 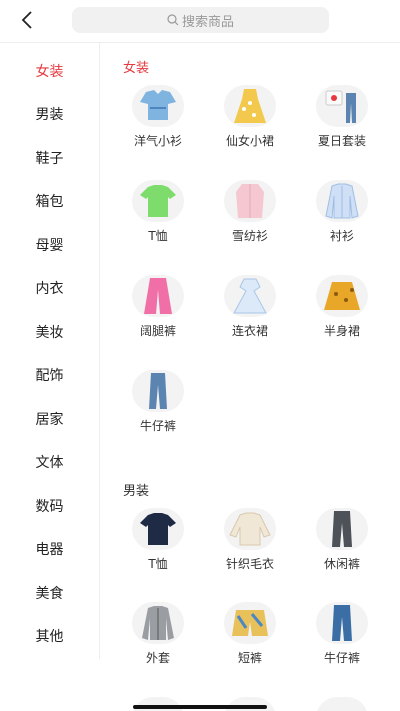 I want to click on product-label: 仙女小裙, so click(x=249, y=141).